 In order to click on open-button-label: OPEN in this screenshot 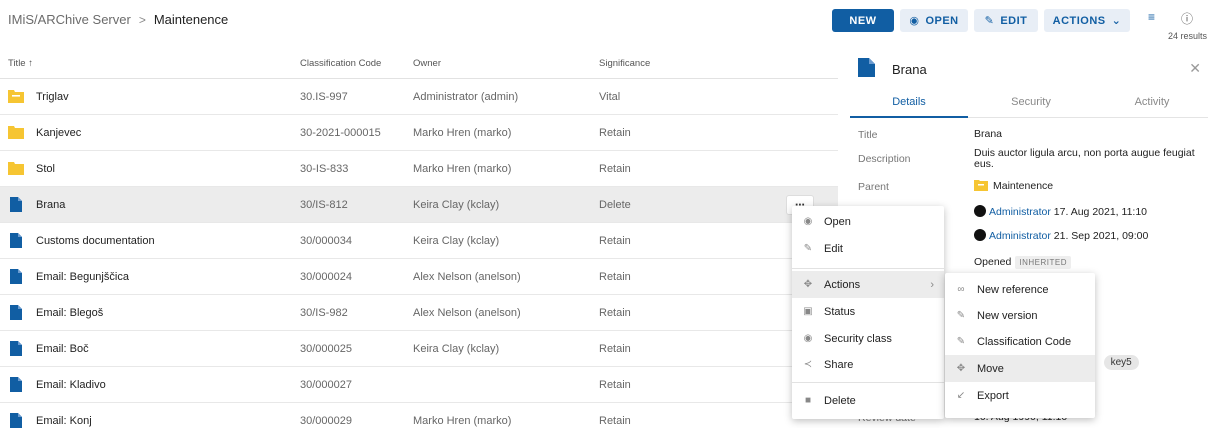, I will do `click(942, 20)`.